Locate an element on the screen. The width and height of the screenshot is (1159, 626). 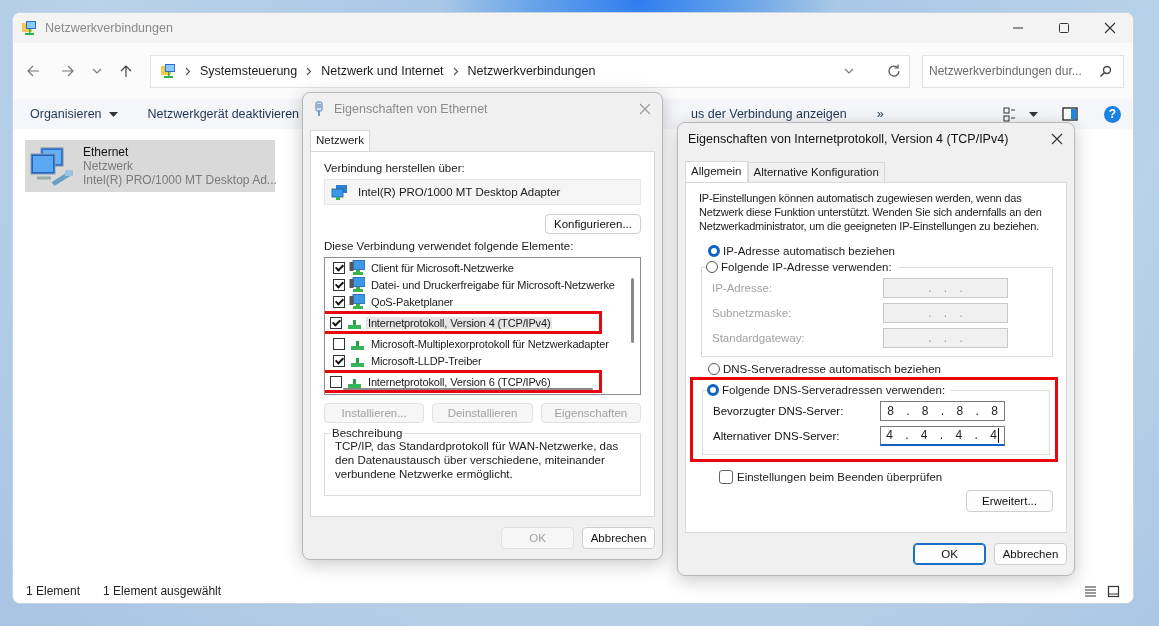
tab: Netzwerk is located at coordinates (340, 140).